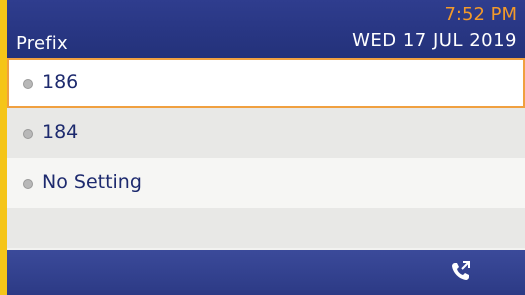  I want to click on clock-time: 7:52 PM, so click(480, 14).